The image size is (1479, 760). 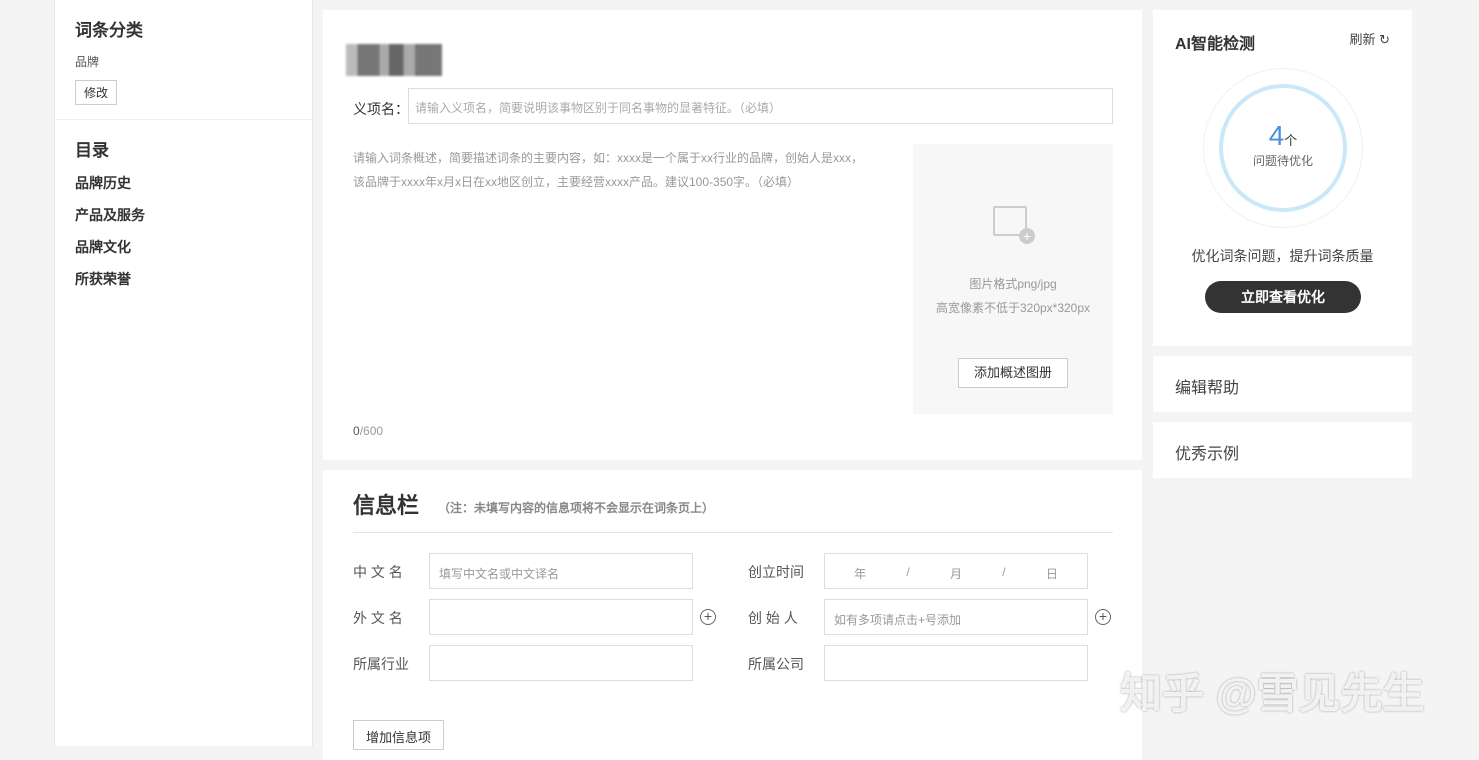 What do you see at coordinates (955, 574) in the screenshot?
I see `date-month: 月` at bounding box center [955, 574].